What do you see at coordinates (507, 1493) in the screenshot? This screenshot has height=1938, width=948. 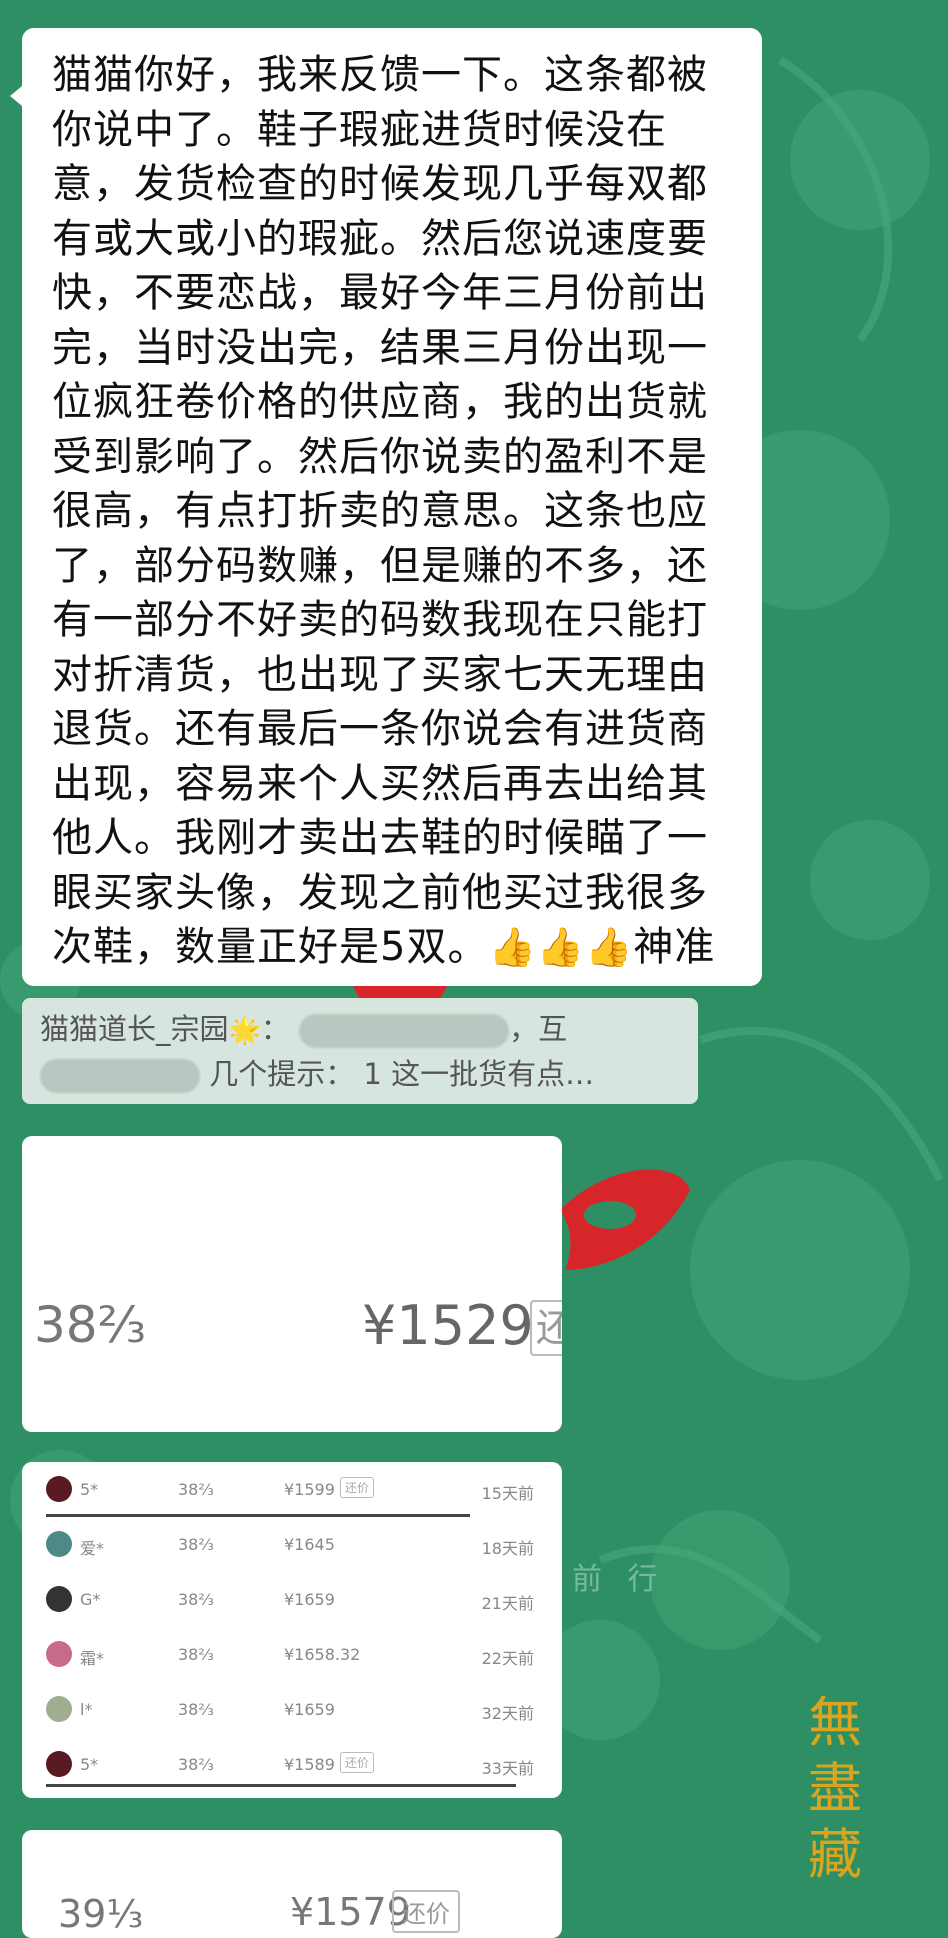 I see `sale-time: 15天前` at bounding box center [507, 1493].